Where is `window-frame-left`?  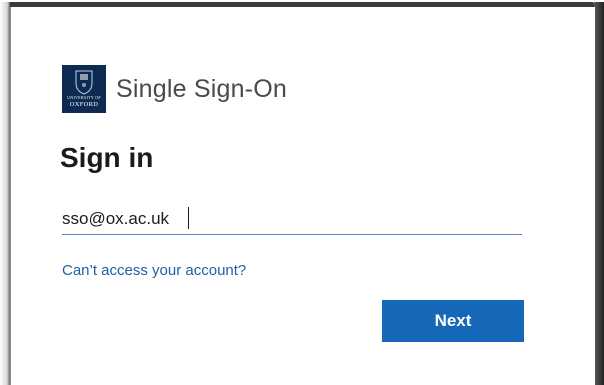 window-frame-left is located at coordinates (5, 193).